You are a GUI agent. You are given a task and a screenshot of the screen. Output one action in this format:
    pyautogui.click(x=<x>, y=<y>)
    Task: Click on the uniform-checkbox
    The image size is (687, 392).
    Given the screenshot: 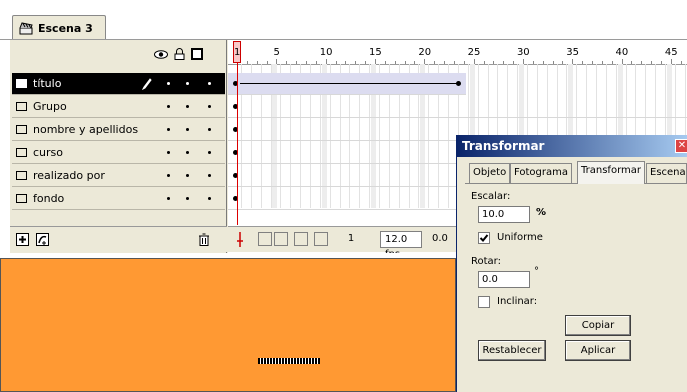 What is the action you would take?
    pyautogui.click(x=484, y=238)
    